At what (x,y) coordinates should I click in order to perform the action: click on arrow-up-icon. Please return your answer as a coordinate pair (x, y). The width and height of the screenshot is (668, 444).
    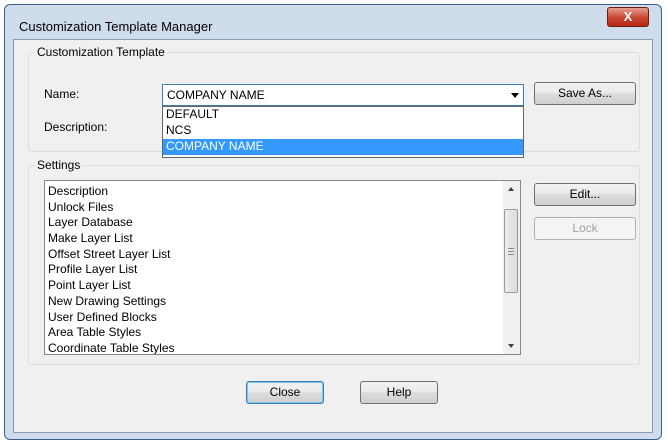
    Looking at the image, I should click on (511, 189).